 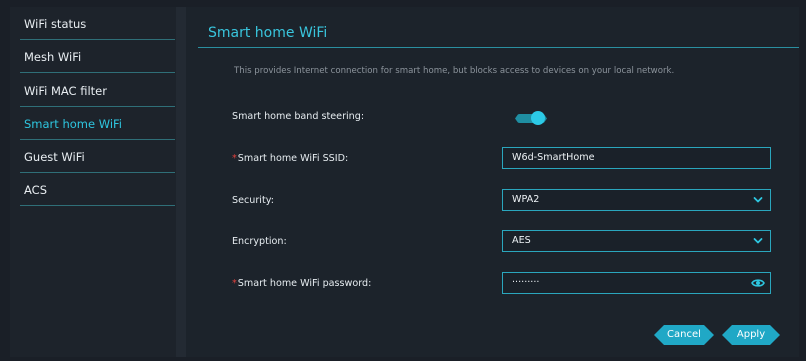 I want to click on sidebar-item-smart-home-wifi: Smart home WiFi, so click(x=97, y=124).